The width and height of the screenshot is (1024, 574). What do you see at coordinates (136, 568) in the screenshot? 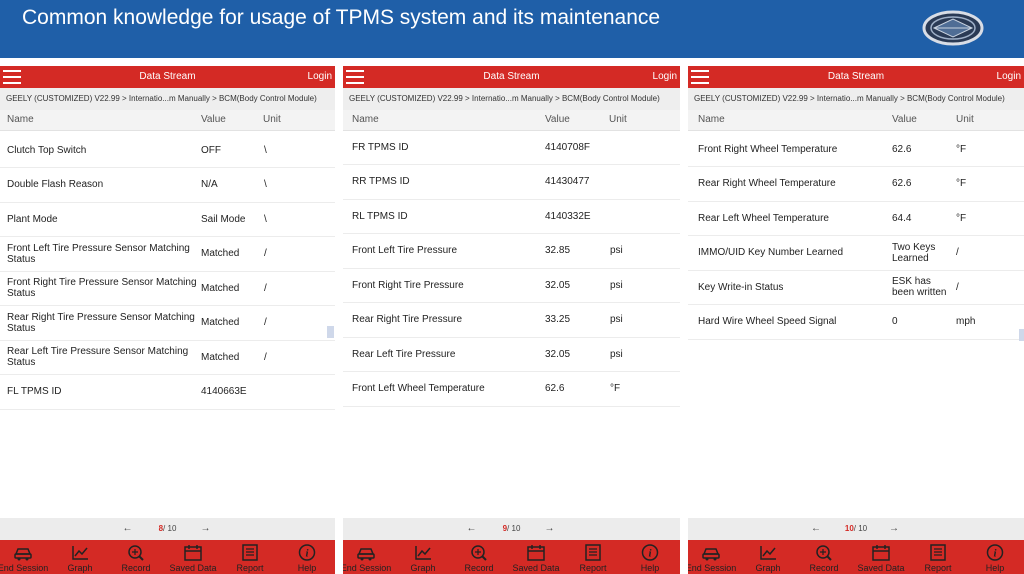
I see `toolbar-label: Record` at bounding box center [136, 568].